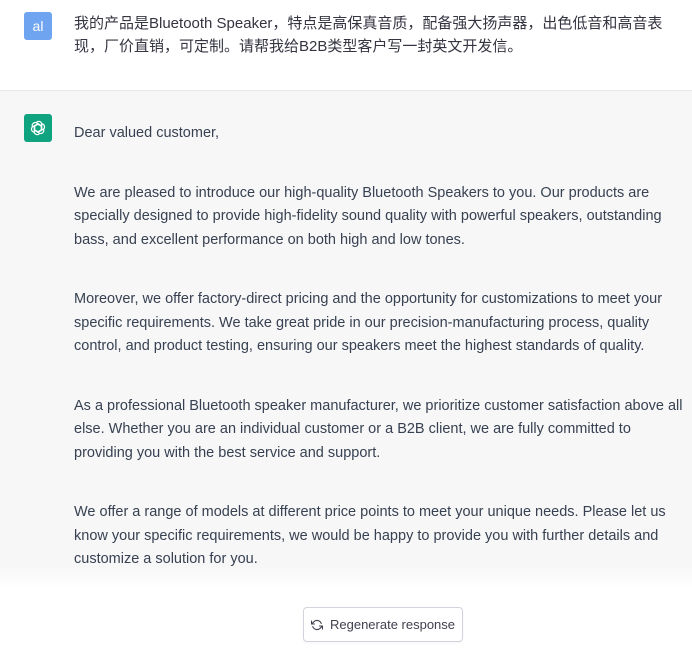  Describe the element at coordinates (38, 26) in the screenshot. I see `user-avatar: al` at that location.